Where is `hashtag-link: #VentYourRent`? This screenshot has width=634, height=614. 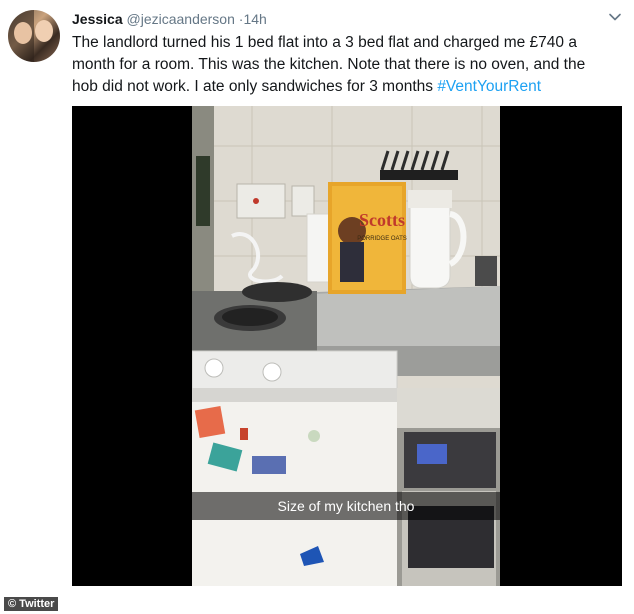 hashtag-link: #VentYourRent is located at coordinates (489, 86).